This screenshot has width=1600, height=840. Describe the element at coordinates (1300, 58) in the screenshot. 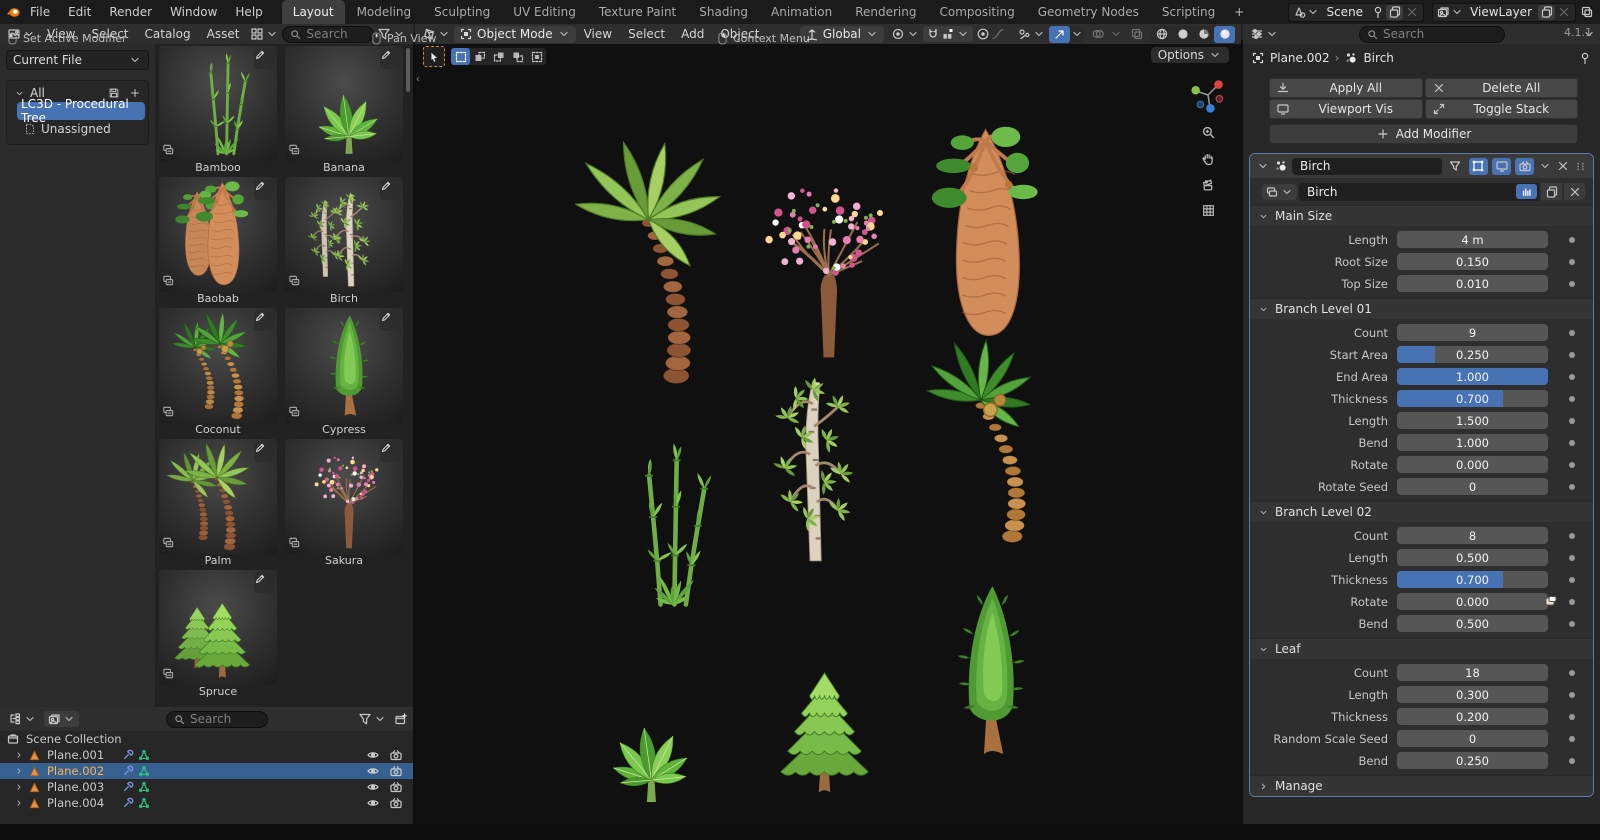

I see `breadcrumb-object: Plane.002` at that location.